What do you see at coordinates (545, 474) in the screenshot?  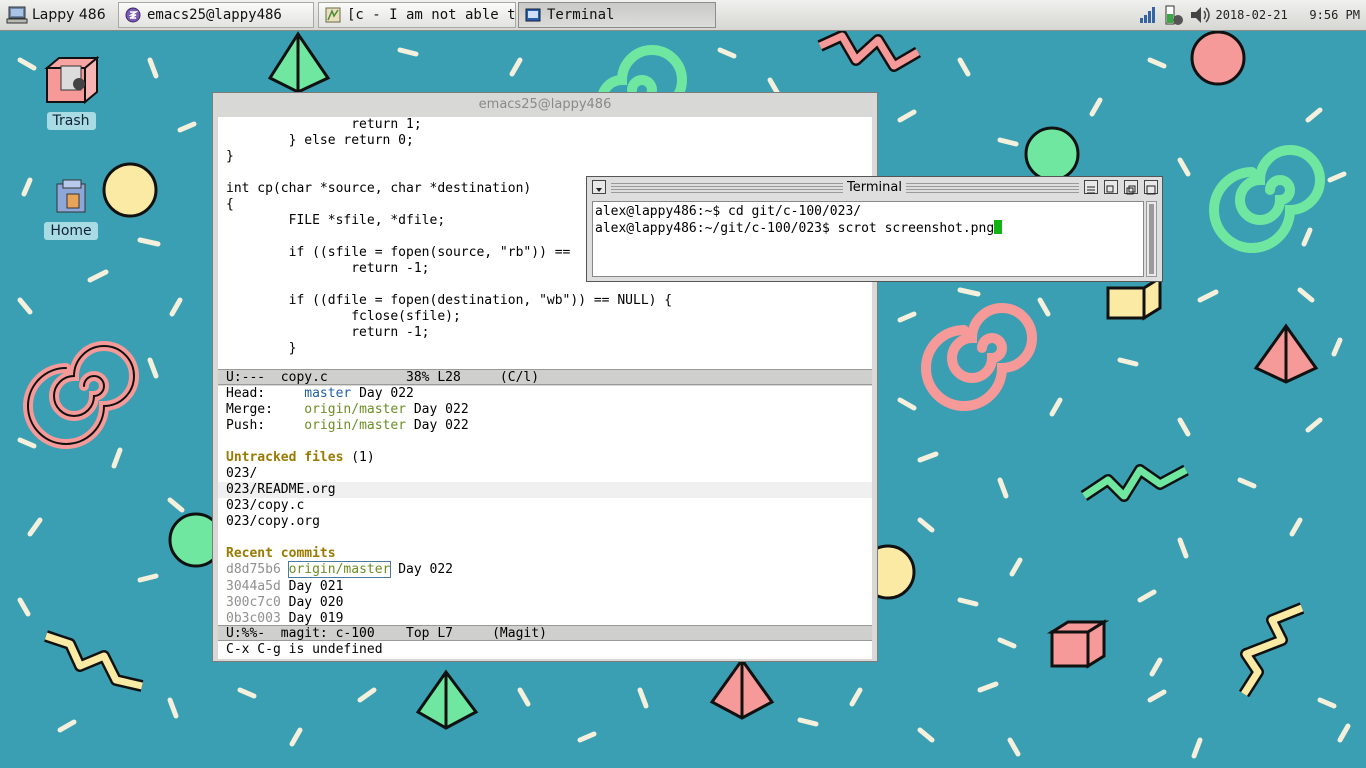 I see `untracked-file: 023/` at bounding box center [545, 474].